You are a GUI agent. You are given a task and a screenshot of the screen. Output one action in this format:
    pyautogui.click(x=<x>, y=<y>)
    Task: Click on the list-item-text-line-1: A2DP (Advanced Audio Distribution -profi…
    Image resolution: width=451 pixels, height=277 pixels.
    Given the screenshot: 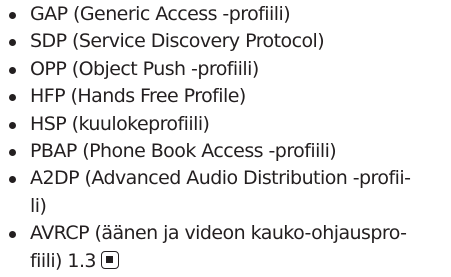 What is the action you would take?
    pyautogui.click(x=220, y=178)
    